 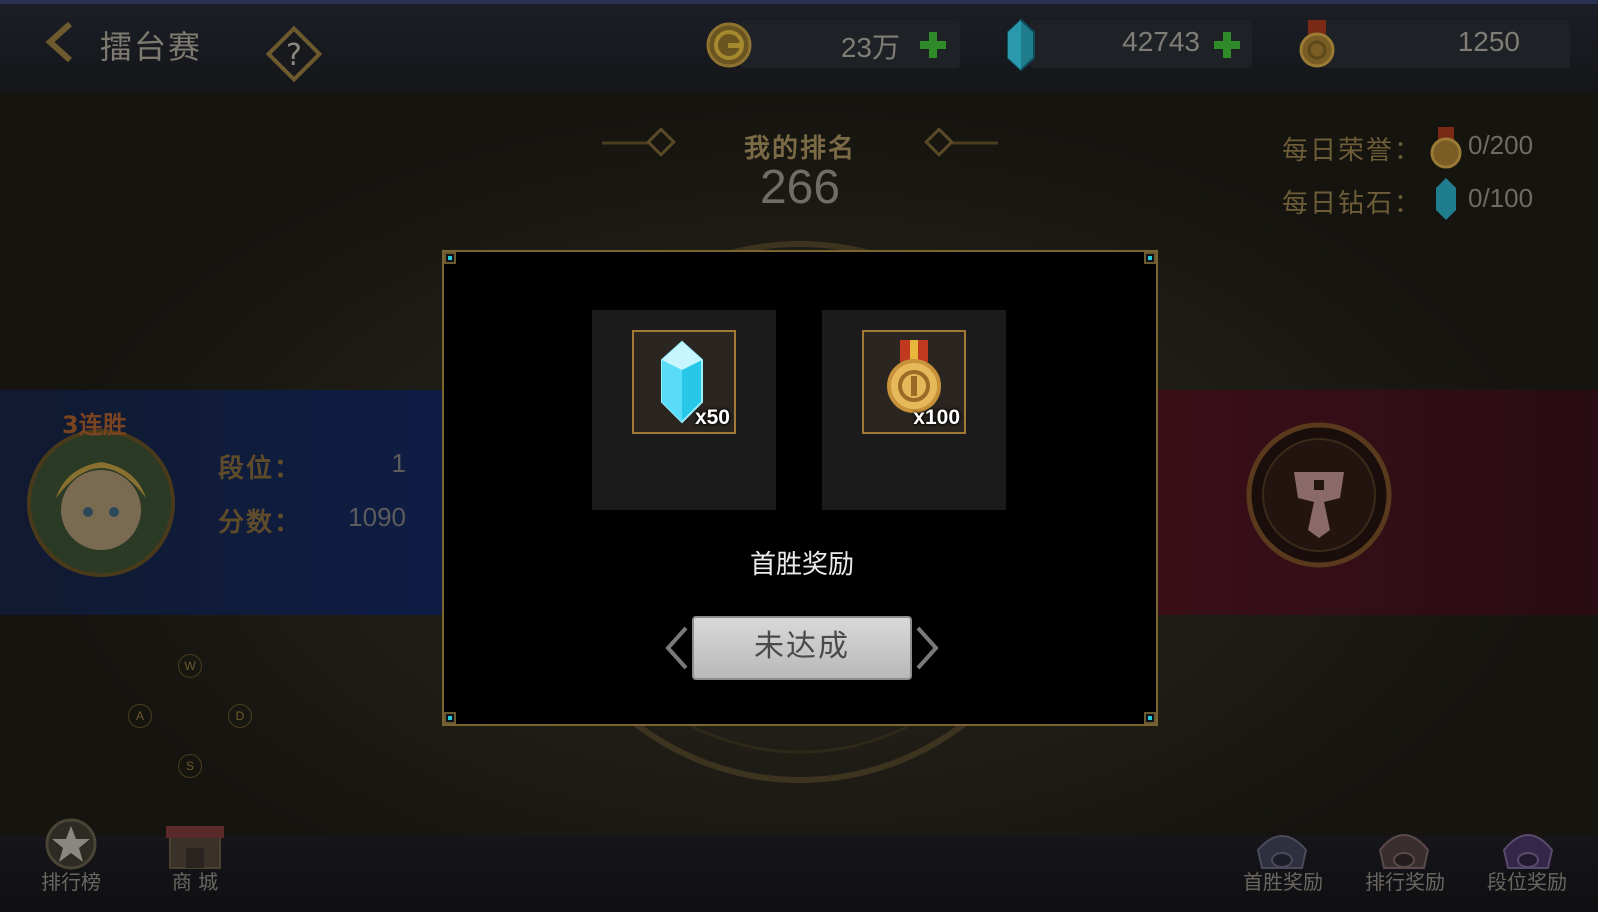 I want to click on ornament-right-icon, so click(x=961, y=142).